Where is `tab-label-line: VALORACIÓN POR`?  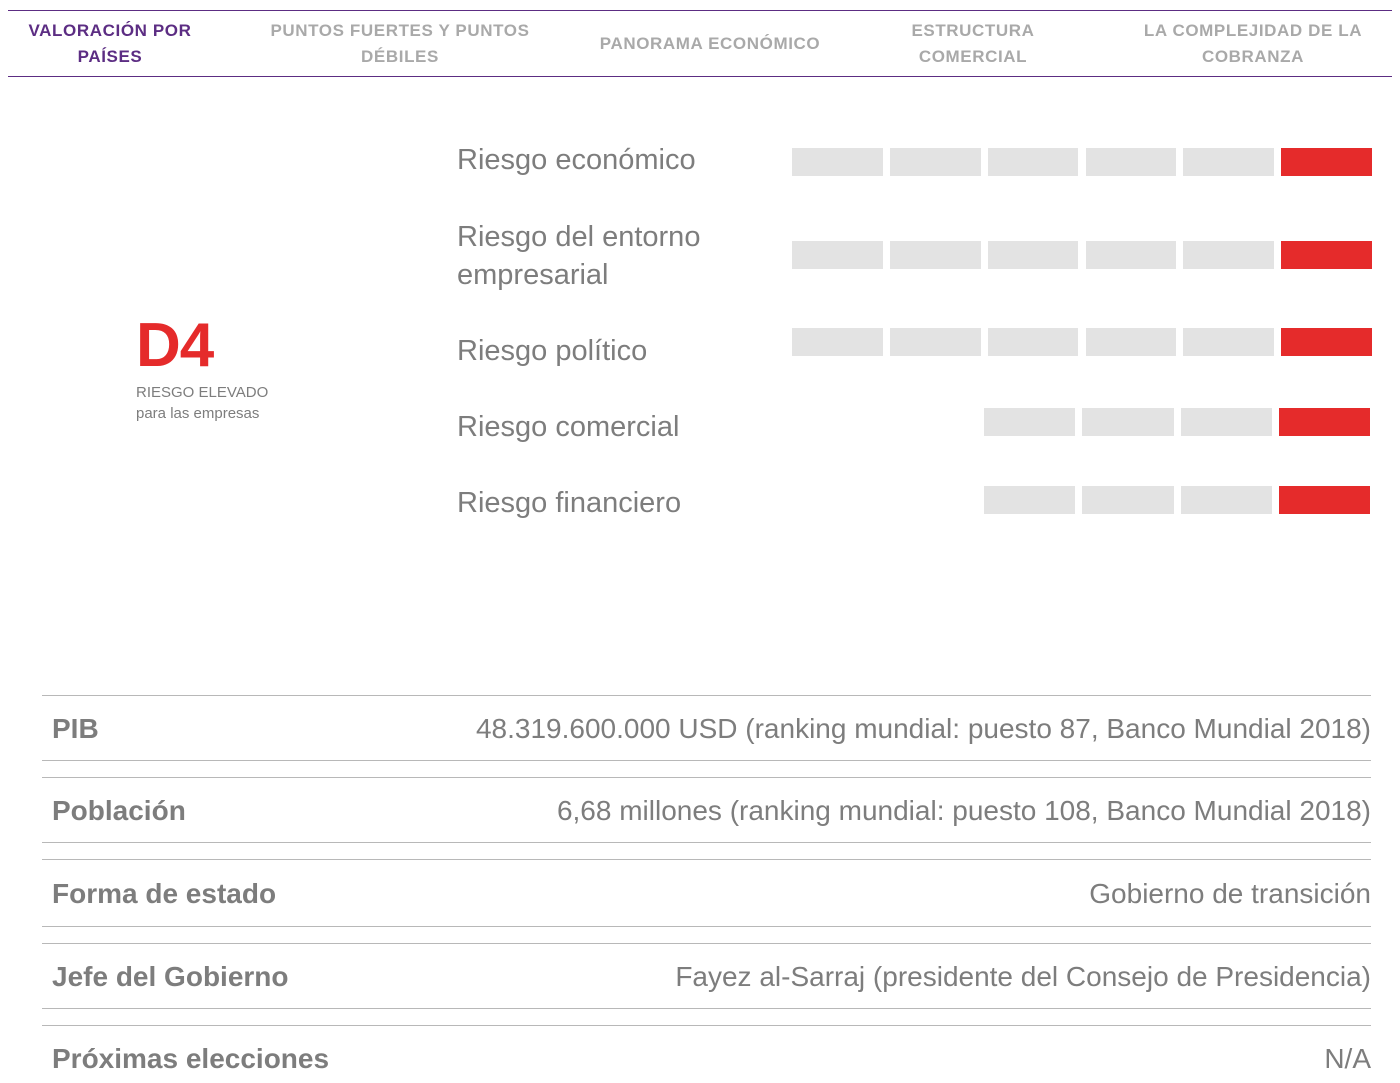 tab-label-line: VALORACIÓN POR is located at coordinates (110, 30).